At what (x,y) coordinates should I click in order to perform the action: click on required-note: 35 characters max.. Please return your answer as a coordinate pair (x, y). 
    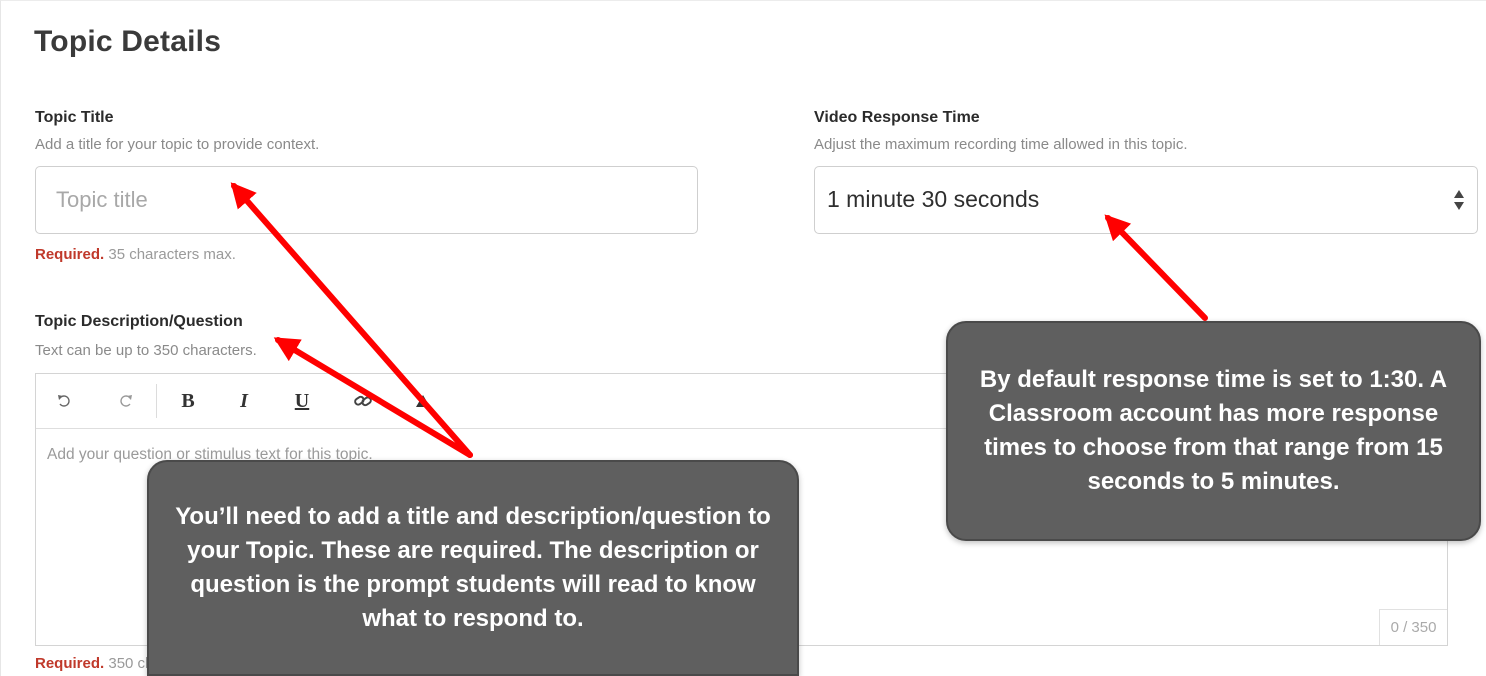
    Looking at the image, I should click on (172, 254).